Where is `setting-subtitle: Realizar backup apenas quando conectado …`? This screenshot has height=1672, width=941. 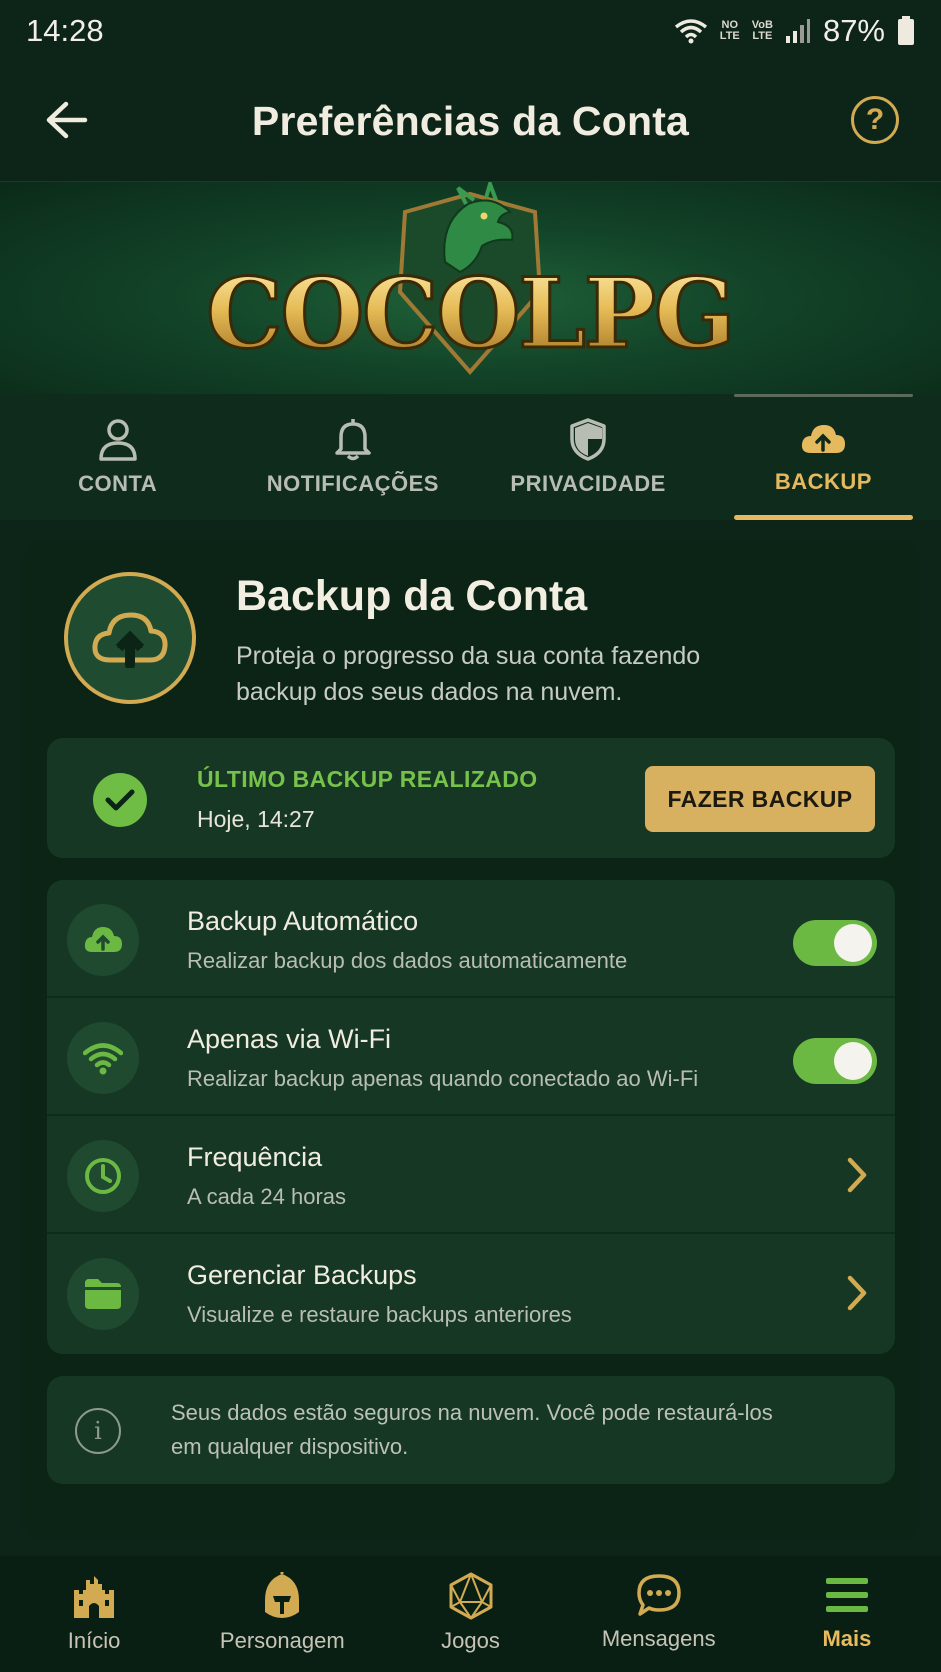 setting-subtitle: Realizar backup apenas quando conectado … is located at coordinates (443, 1078).